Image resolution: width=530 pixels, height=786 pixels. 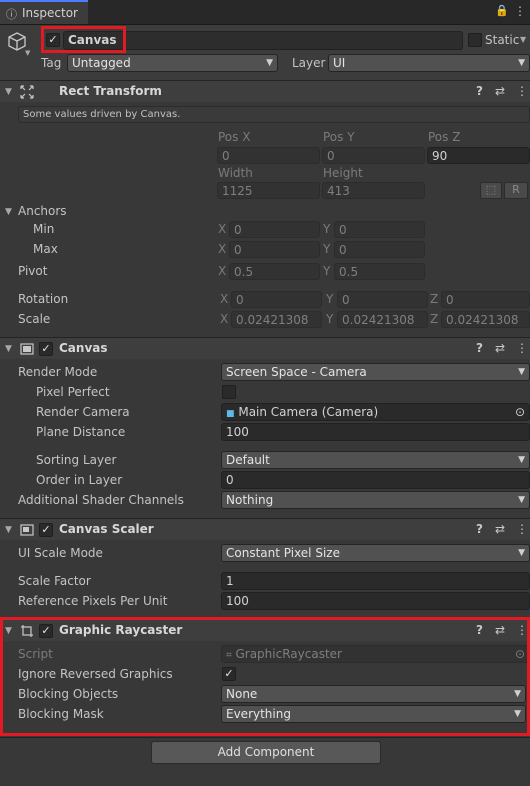 I want to click on rotation-y-field: 0, so click(x=382, y=299).